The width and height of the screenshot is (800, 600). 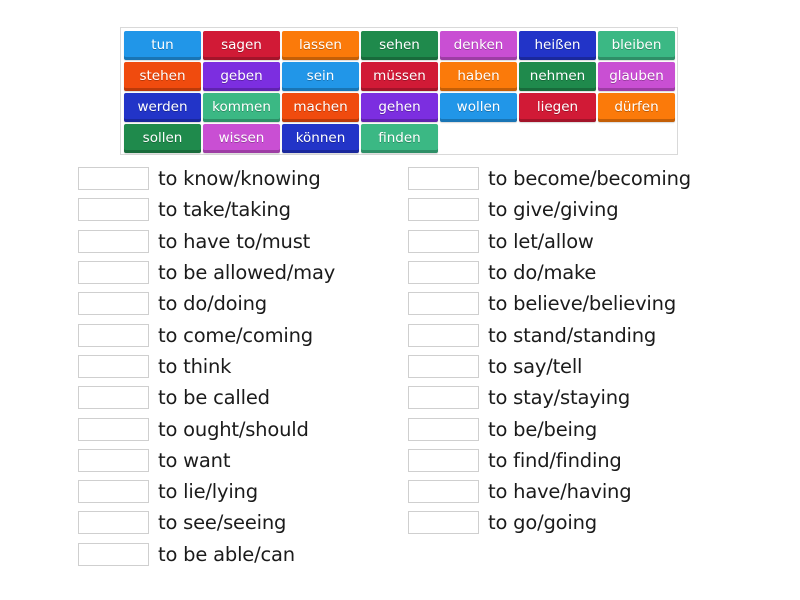 I want to click on word-tile: wollen, so click(x=478, y=107).